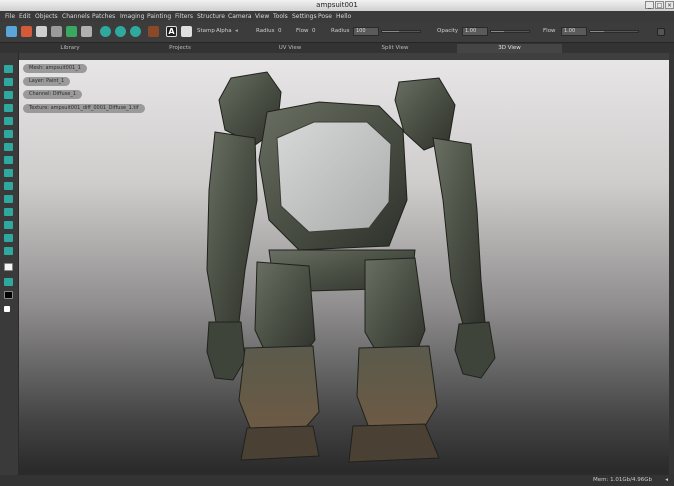  I want to click on swap-colors-icon, so click(8, 282).